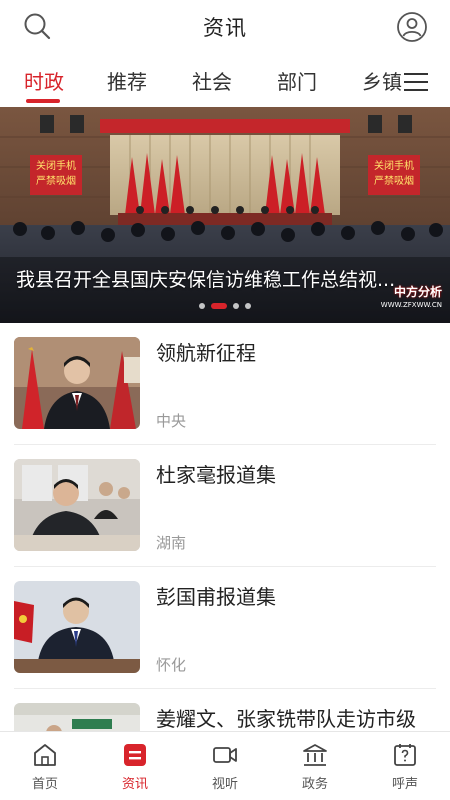 Image resolution: width=450 pixels, height=800 pixels. I want to click on home-icon, so click(45, 755).